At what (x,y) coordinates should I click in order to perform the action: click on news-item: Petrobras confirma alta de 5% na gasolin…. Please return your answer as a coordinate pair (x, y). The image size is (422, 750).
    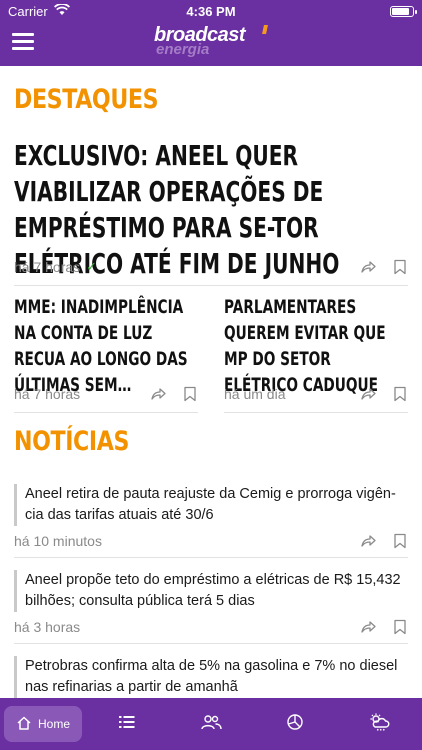
    Looking at the image, I should click on (211, 677).